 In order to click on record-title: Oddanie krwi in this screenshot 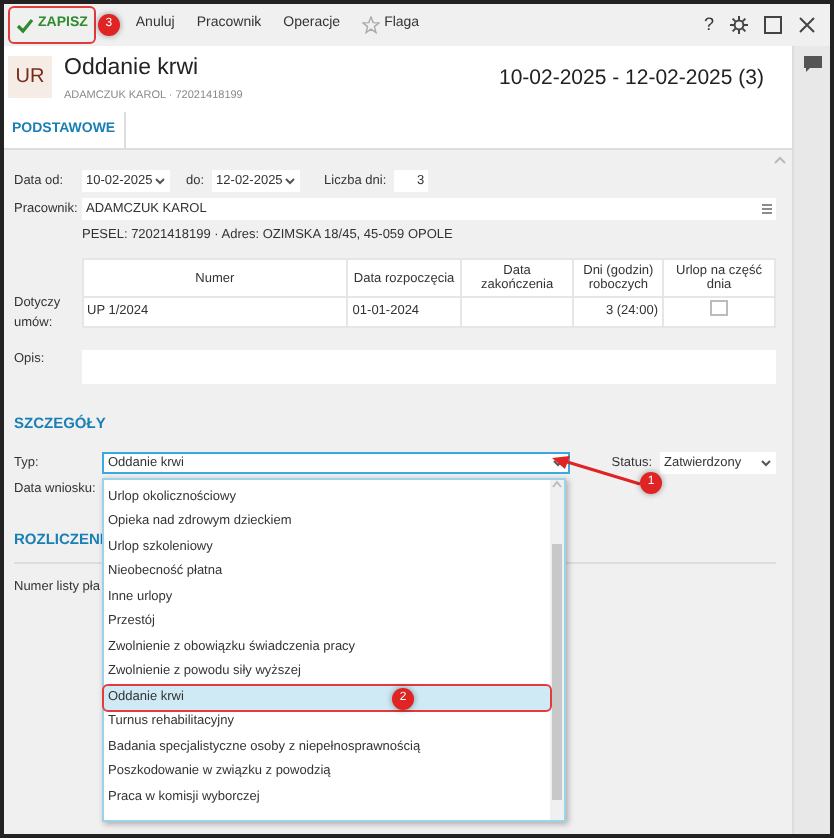, I will do `click(132, 69)`.